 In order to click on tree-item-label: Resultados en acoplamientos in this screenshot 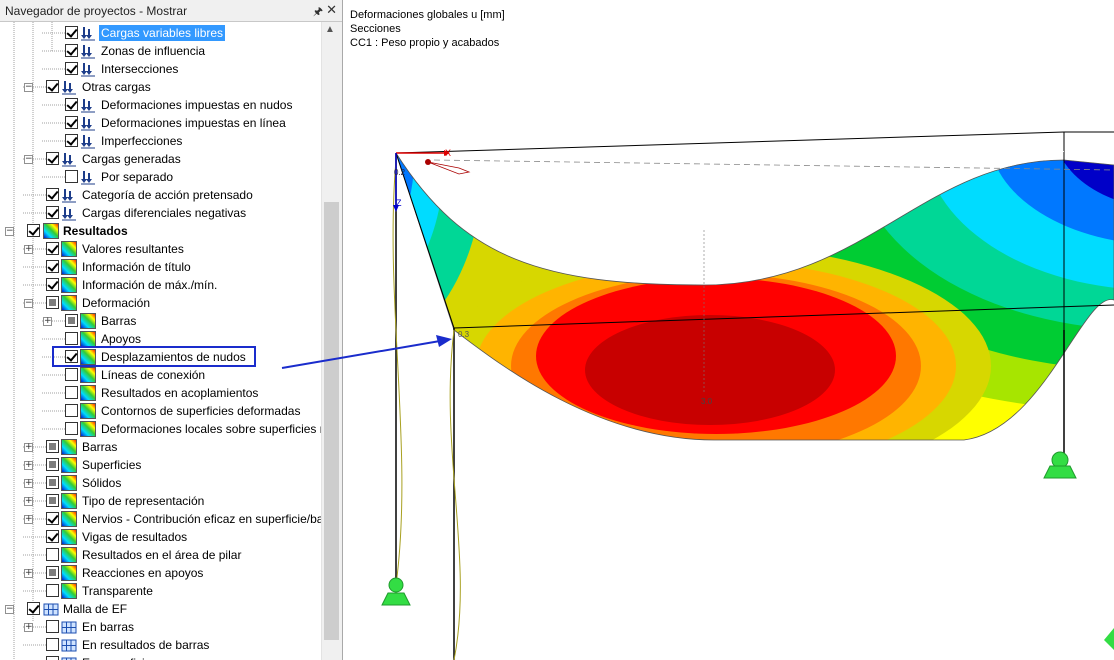, I will do `click(180, 393)`.